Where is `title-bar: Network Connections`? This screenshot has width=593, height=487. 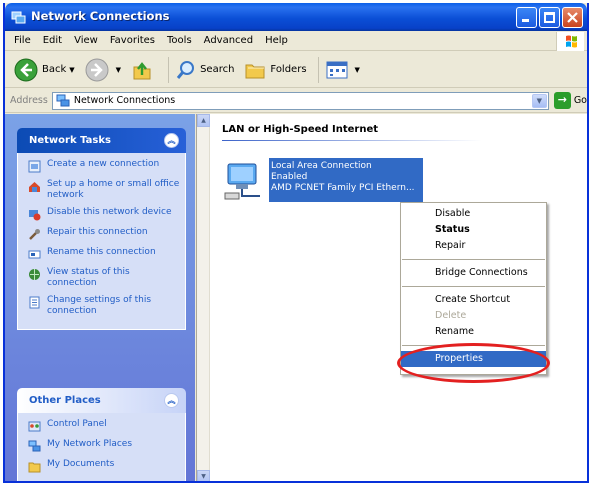 title-bar: Network Connections is located at coordinates (296, 17).